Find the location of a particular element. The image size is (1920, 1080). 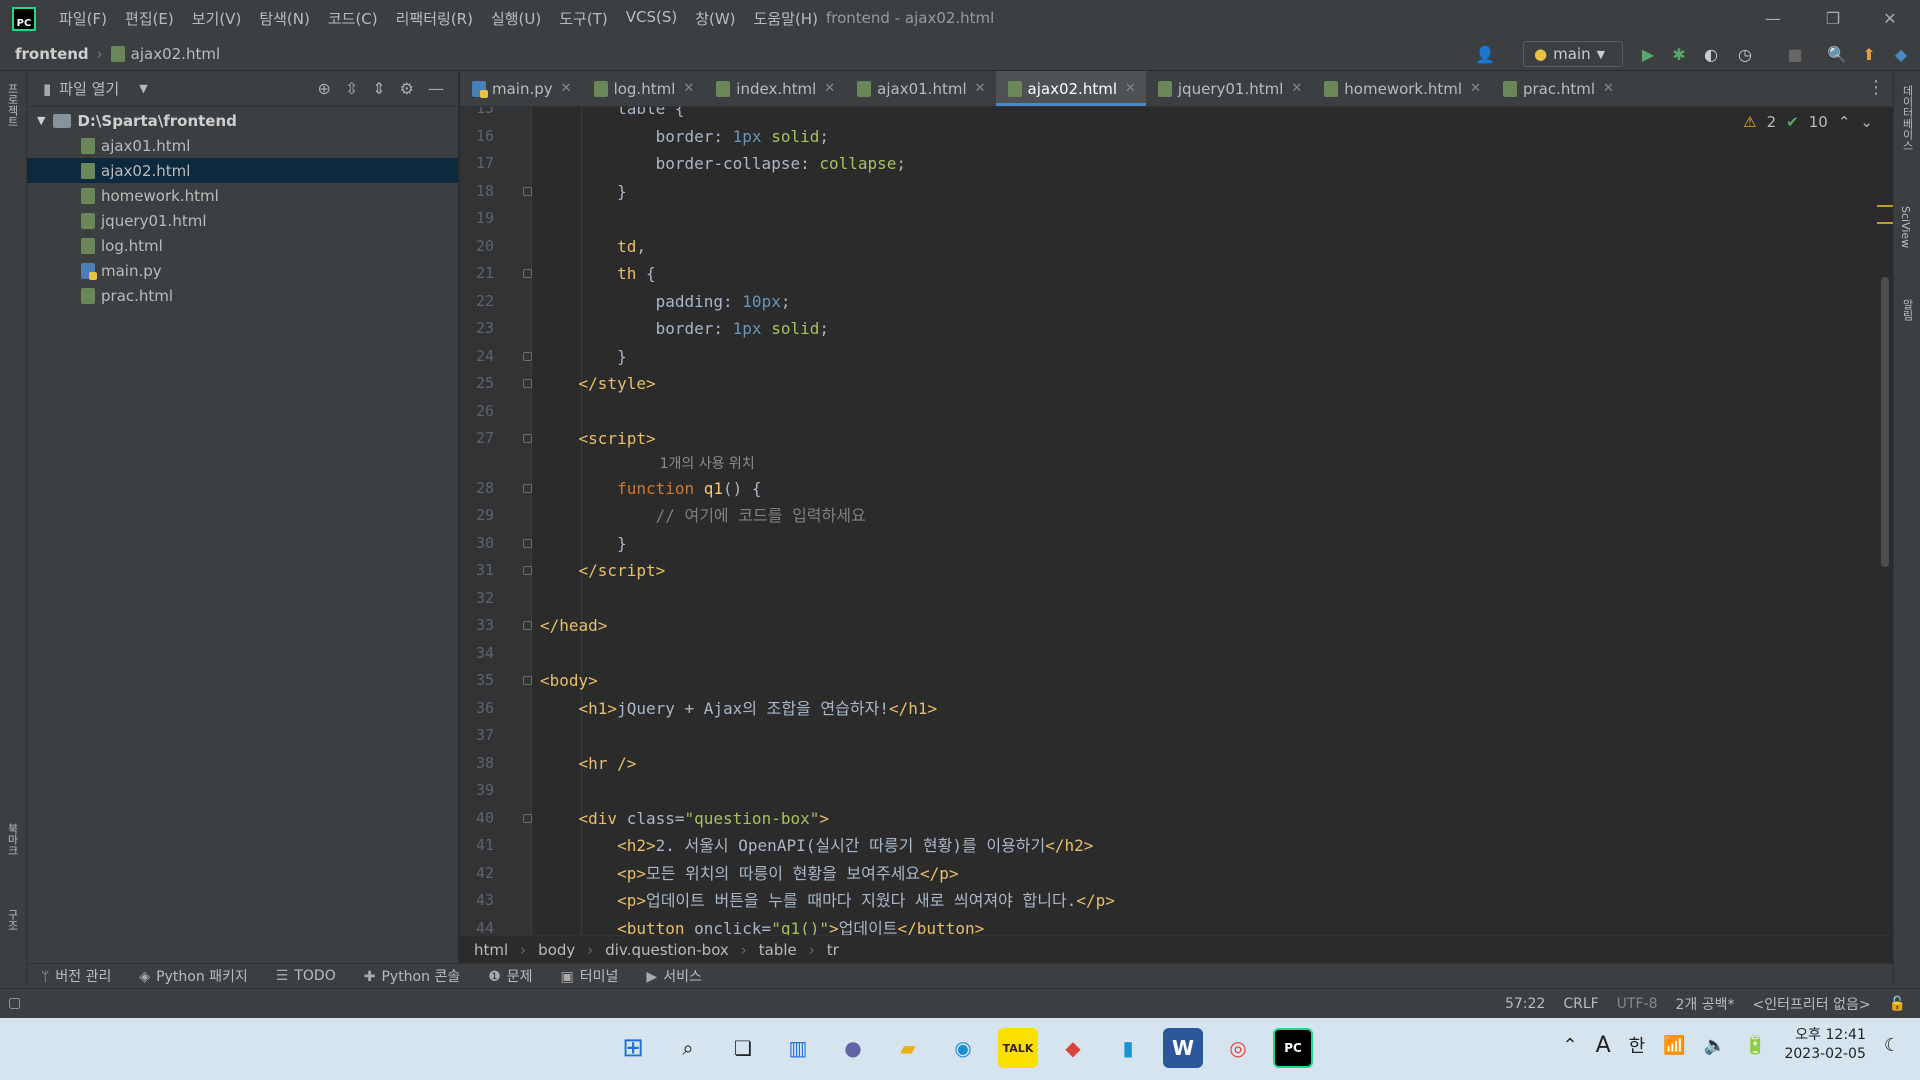

user-icon: 👤 is located at coordinates (1485, 54).